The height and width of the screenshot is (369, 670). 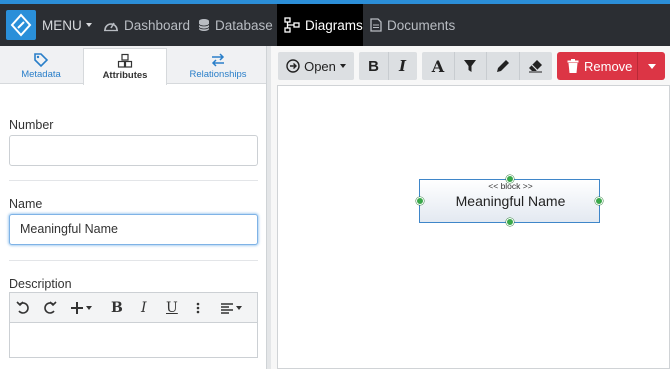 I want to click on font-icon: A, so click(x=438, y=66).